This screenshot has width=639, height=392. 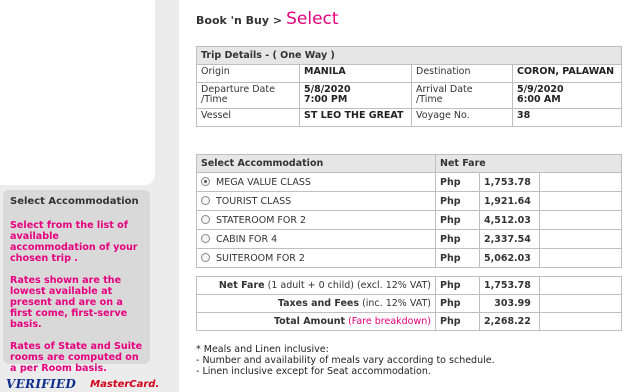 What do you see at coordinates (261, 220) in the screenshot?
I see `accommodation-name: STATEROOM FOR 2` at bounding box center [261, 220].